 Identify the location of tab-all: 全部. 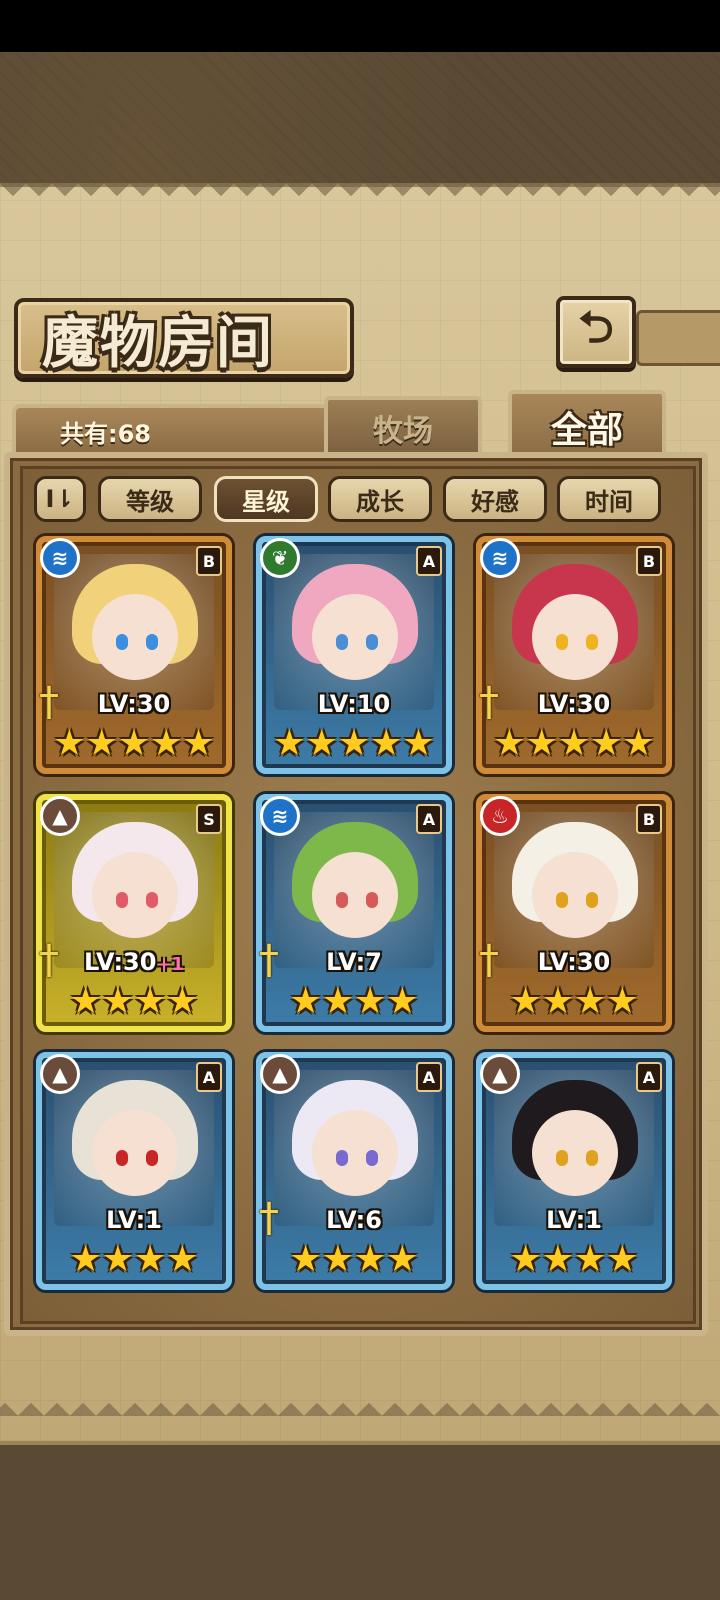
(587, 425).